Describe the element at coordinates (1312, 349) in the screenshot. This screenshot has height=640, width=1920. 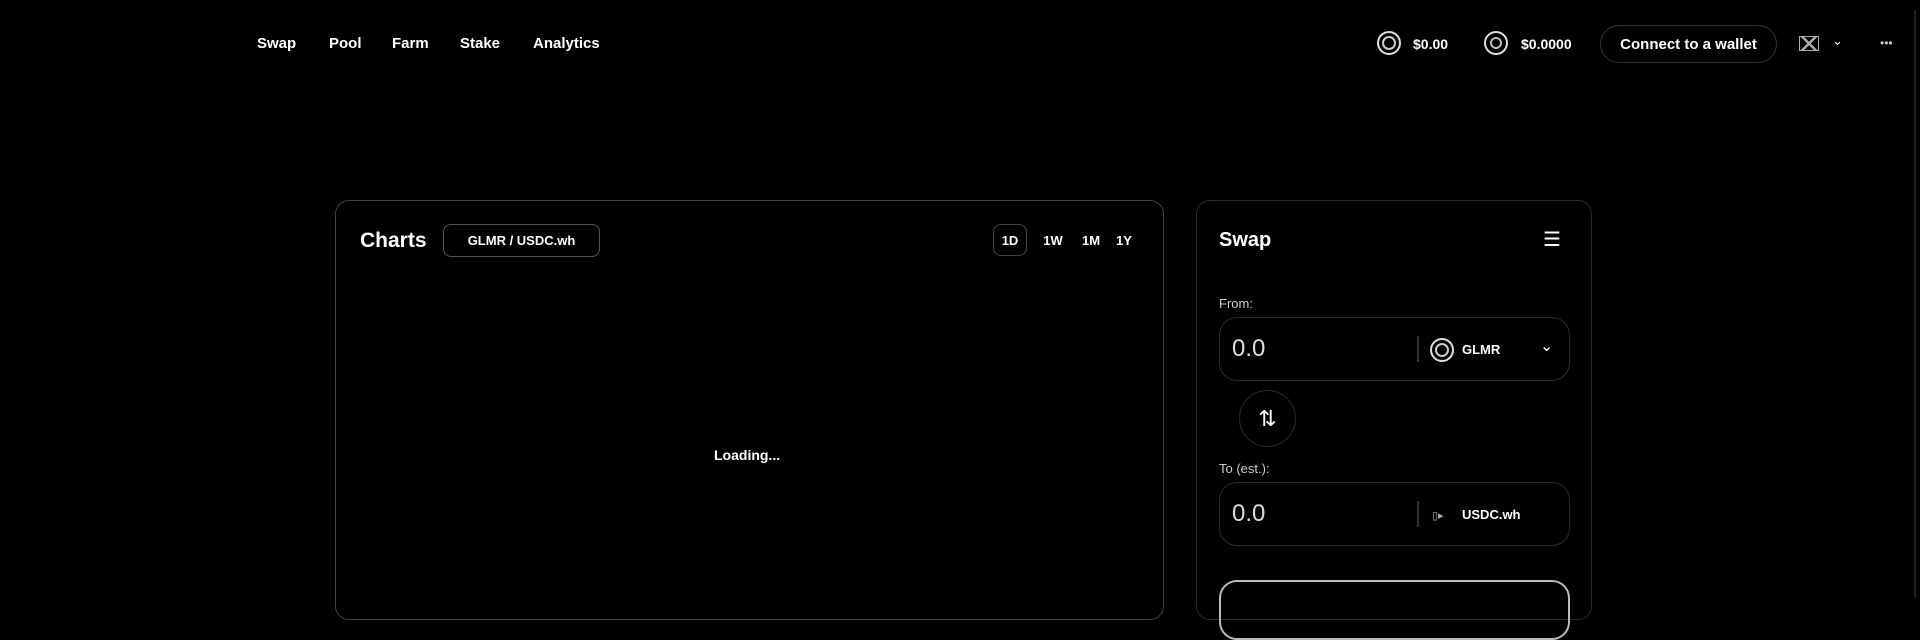
I see `from-amount-input` at that location.